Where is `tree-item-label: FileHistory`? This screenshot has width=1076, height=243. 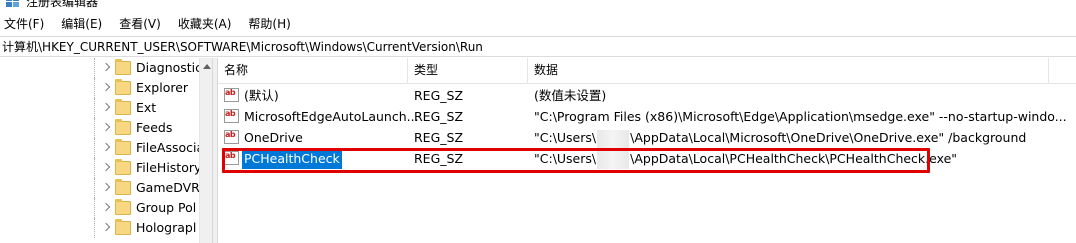
tree-item-label: FileHistory is located at coordinates (169, 167).